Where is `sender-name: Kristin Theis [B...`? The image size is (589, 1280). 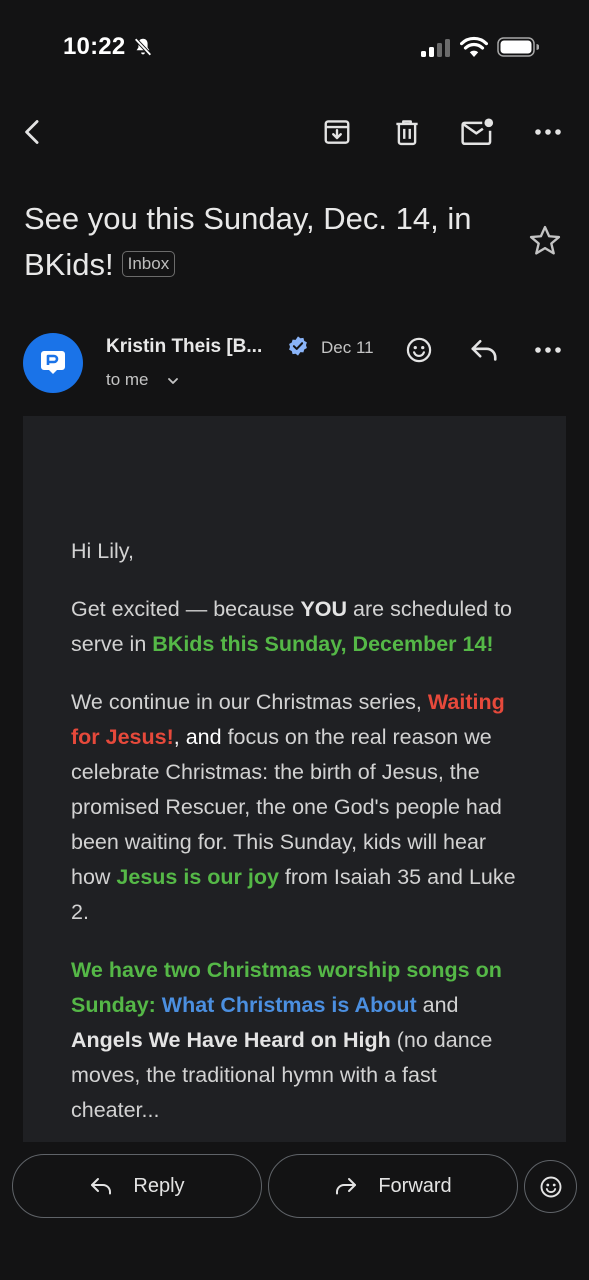 sender-name: Kristin Theis [B... is located at coordinates (184, 347).